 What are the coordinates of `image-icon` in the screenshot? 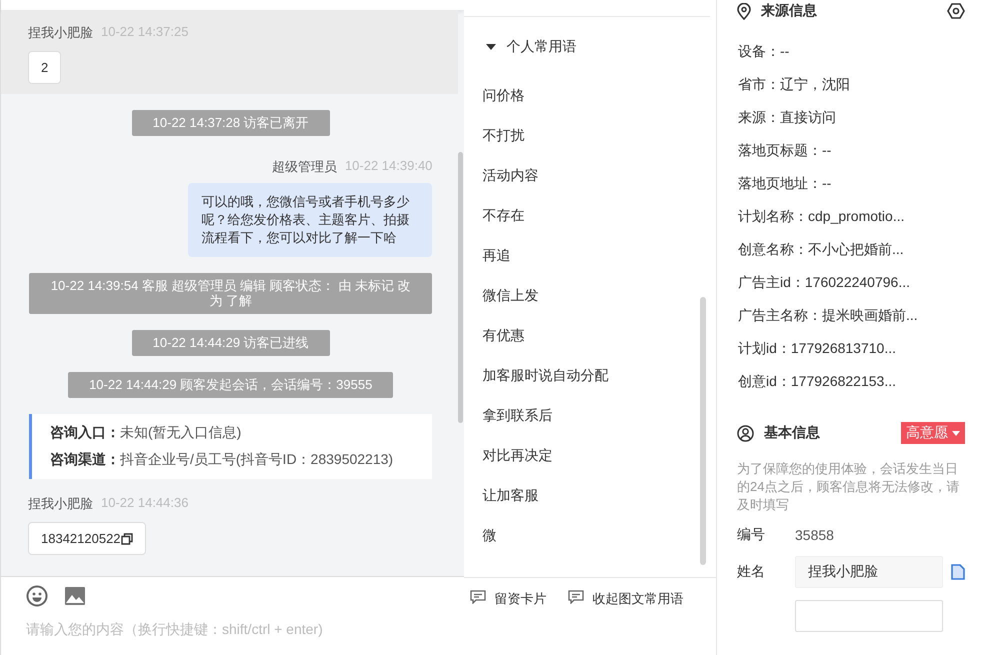 It's located at (75, 596).